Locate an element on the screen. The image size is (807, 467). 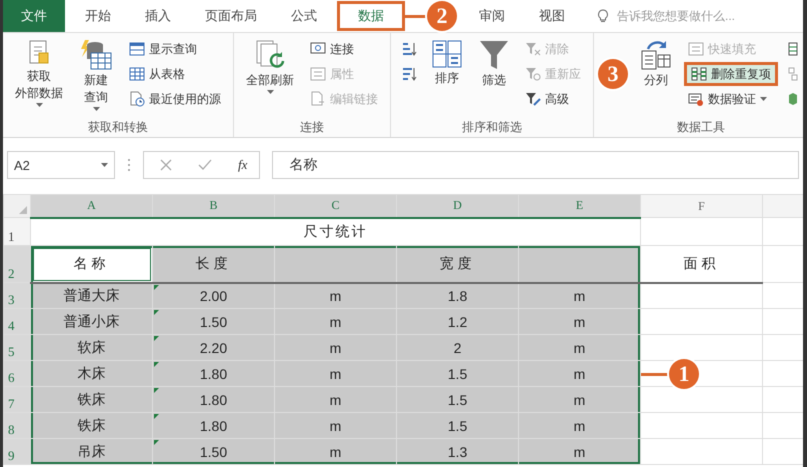
row-header: 4 is located at coordinates (17, 321).